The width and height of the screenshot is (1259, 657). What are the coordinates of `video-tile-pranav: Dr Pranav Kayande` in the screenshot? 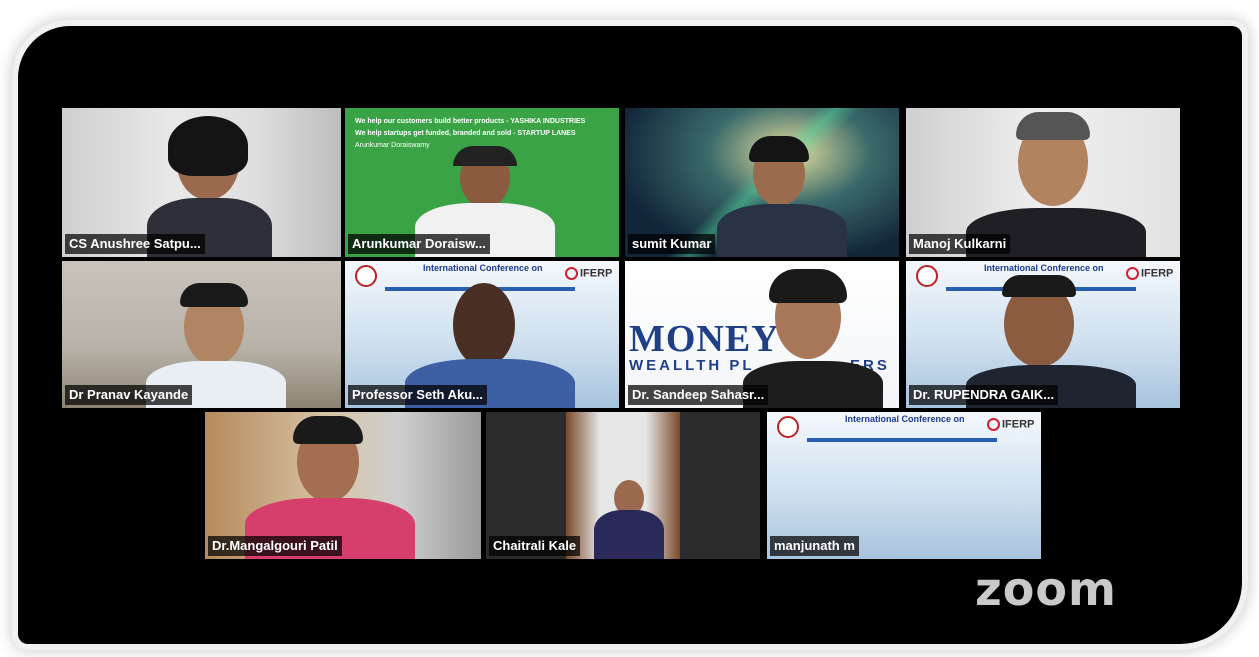 It's located at (201, 334).